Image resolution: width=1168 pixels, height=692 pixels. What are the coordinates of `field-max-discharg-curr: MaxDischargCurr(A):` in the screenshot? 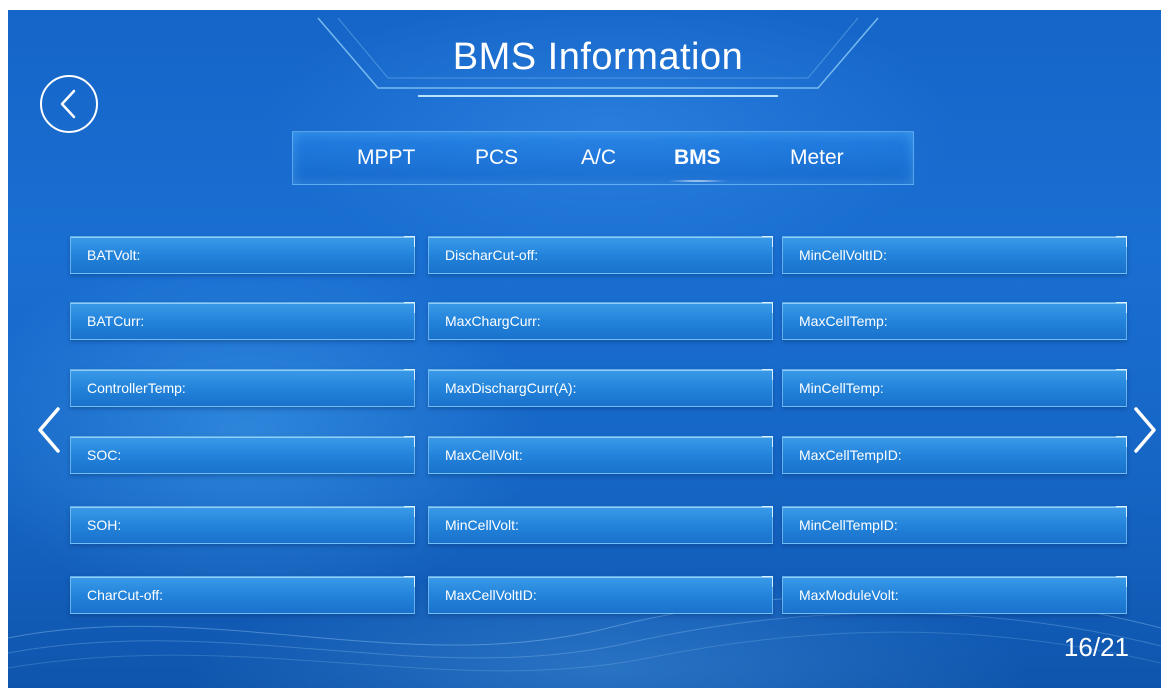 It's located at (600, 388).